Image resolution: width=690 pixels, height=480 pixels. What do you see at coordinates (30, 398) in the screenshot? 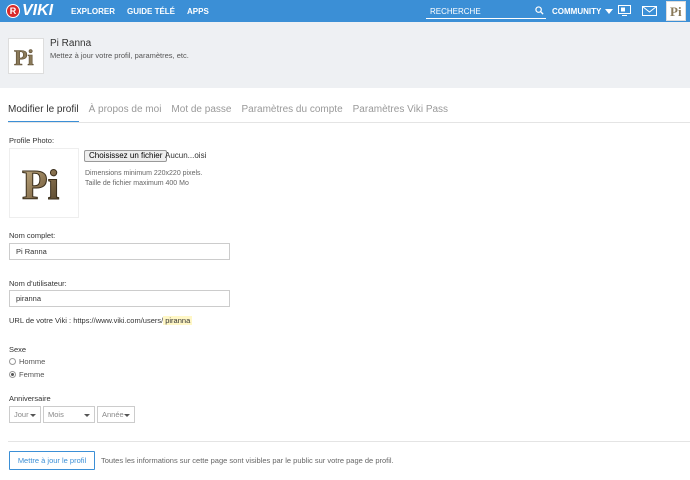
I see `birthday-label: Anniversaire` at bounding box center [30, 398].